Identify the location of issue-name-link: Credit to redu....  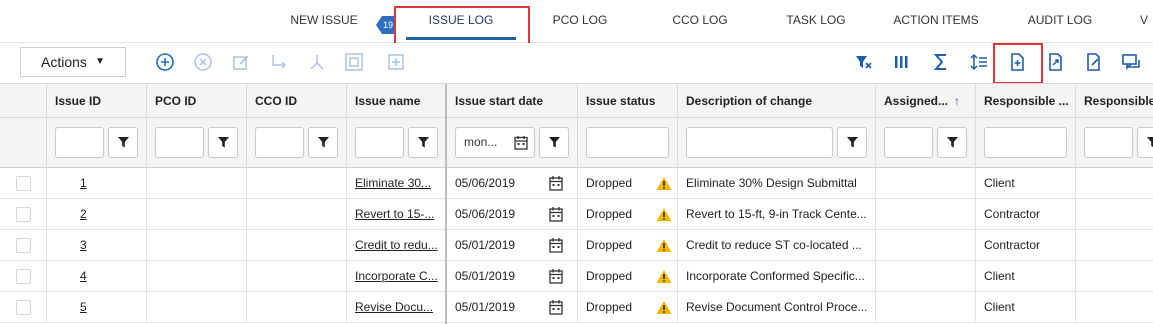
(396, 245).